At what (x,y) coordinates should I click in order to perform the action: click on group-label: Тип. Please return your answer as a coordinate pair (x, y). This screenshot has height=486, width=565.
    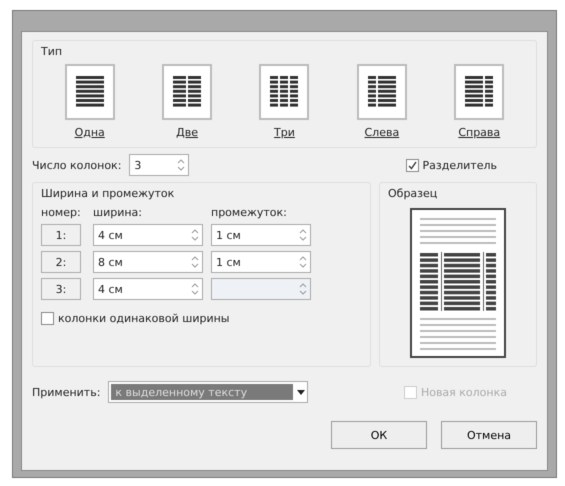
    Looking at the image, I should click on (51, 51).